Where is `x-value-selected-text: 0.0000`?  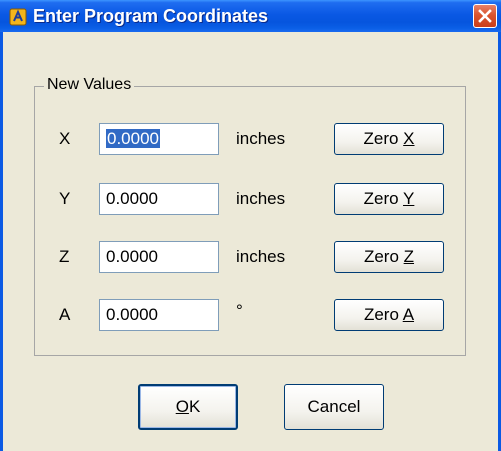
x-value-selected-text: 0.0000 is located at coordinates (133, 138).